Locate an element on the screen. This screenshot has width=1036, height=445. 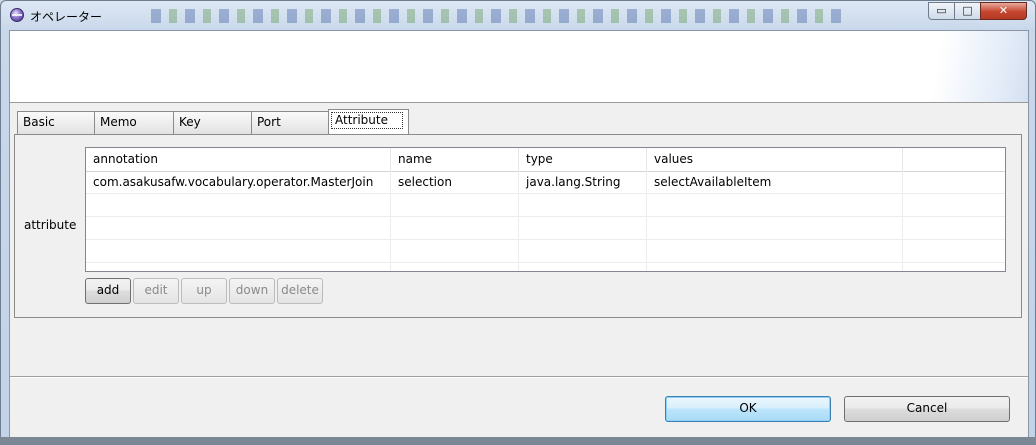
tab-basic: Basic is located at coordinates (56, 122).